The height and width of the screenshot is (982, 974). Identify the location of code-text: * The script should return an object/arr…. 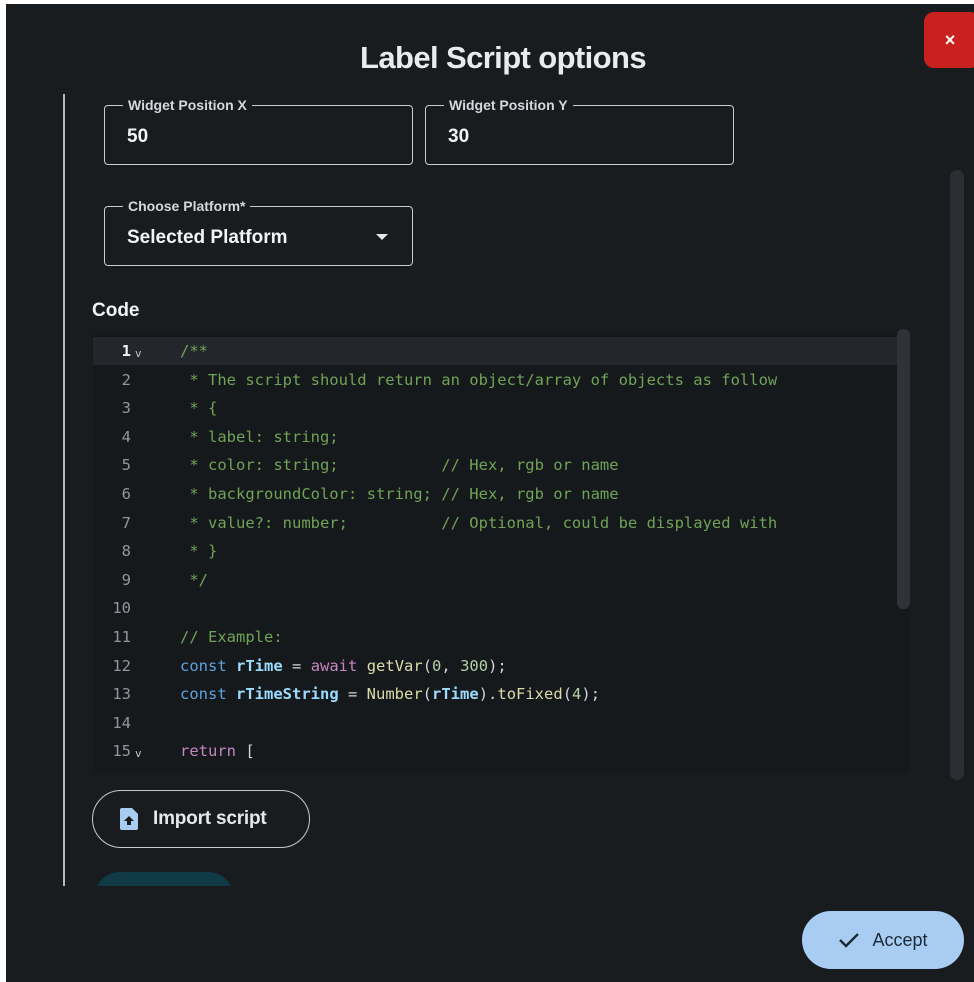
(479, 379).